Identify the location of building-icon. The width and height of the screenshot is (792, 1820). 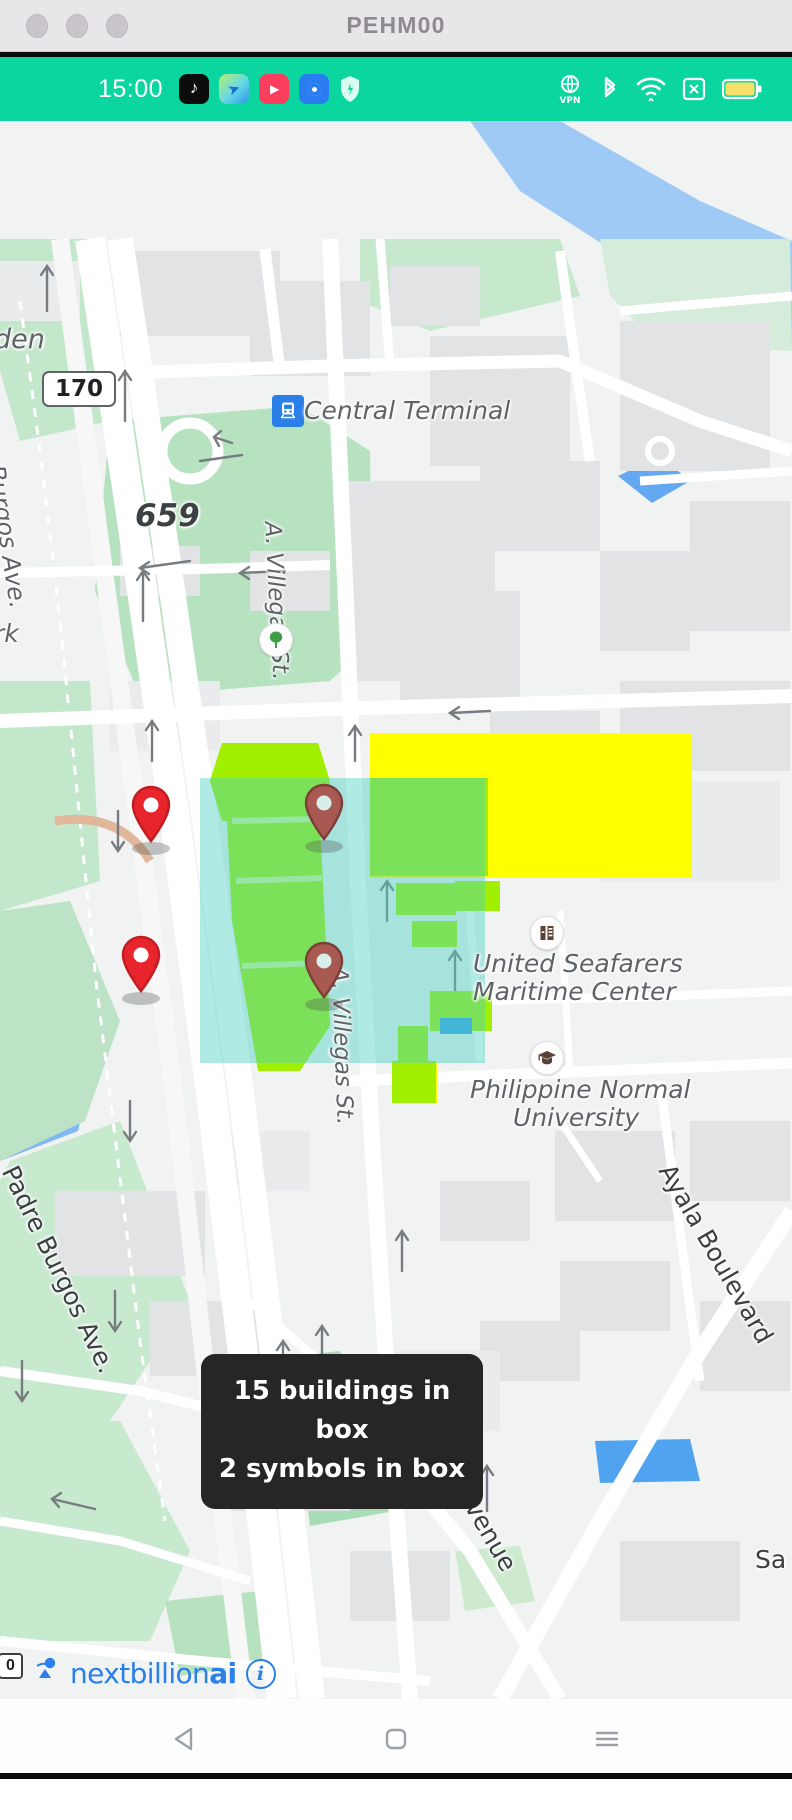
(547, 933).